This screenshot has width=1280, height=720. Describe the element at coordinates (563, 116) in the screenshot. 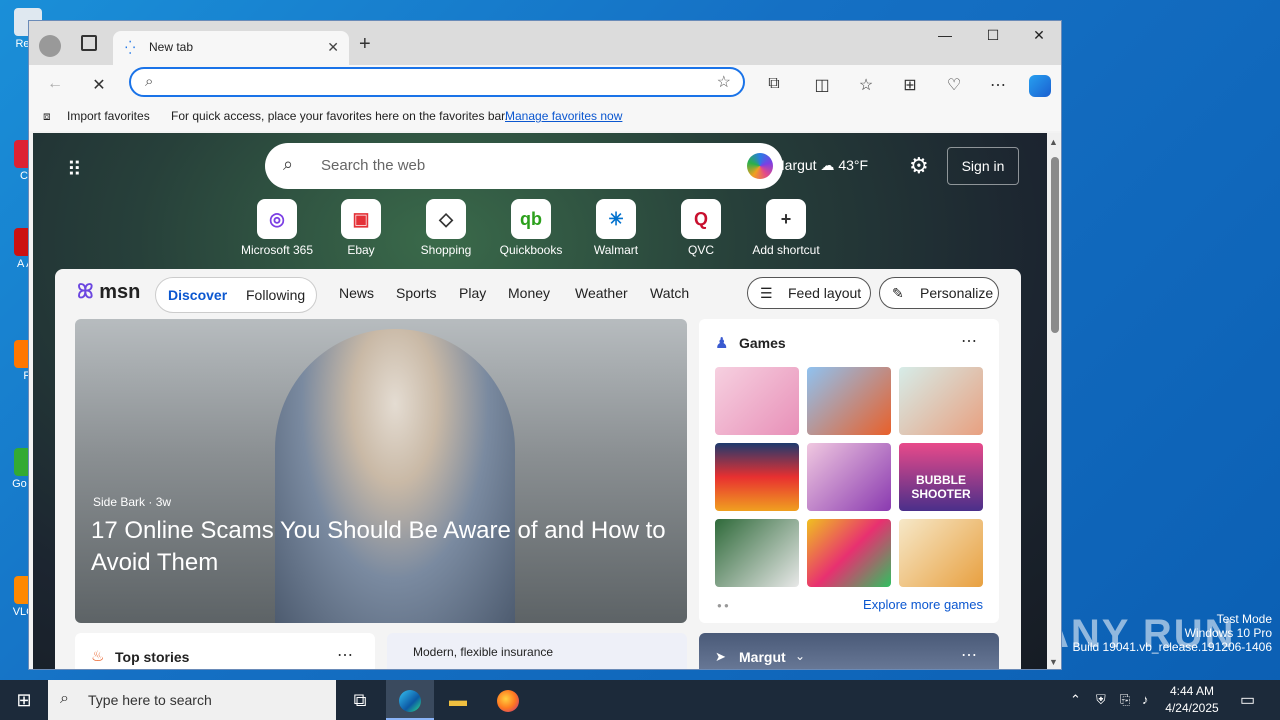

I see `manage-favorites-link: Manage favorites now` at that location.